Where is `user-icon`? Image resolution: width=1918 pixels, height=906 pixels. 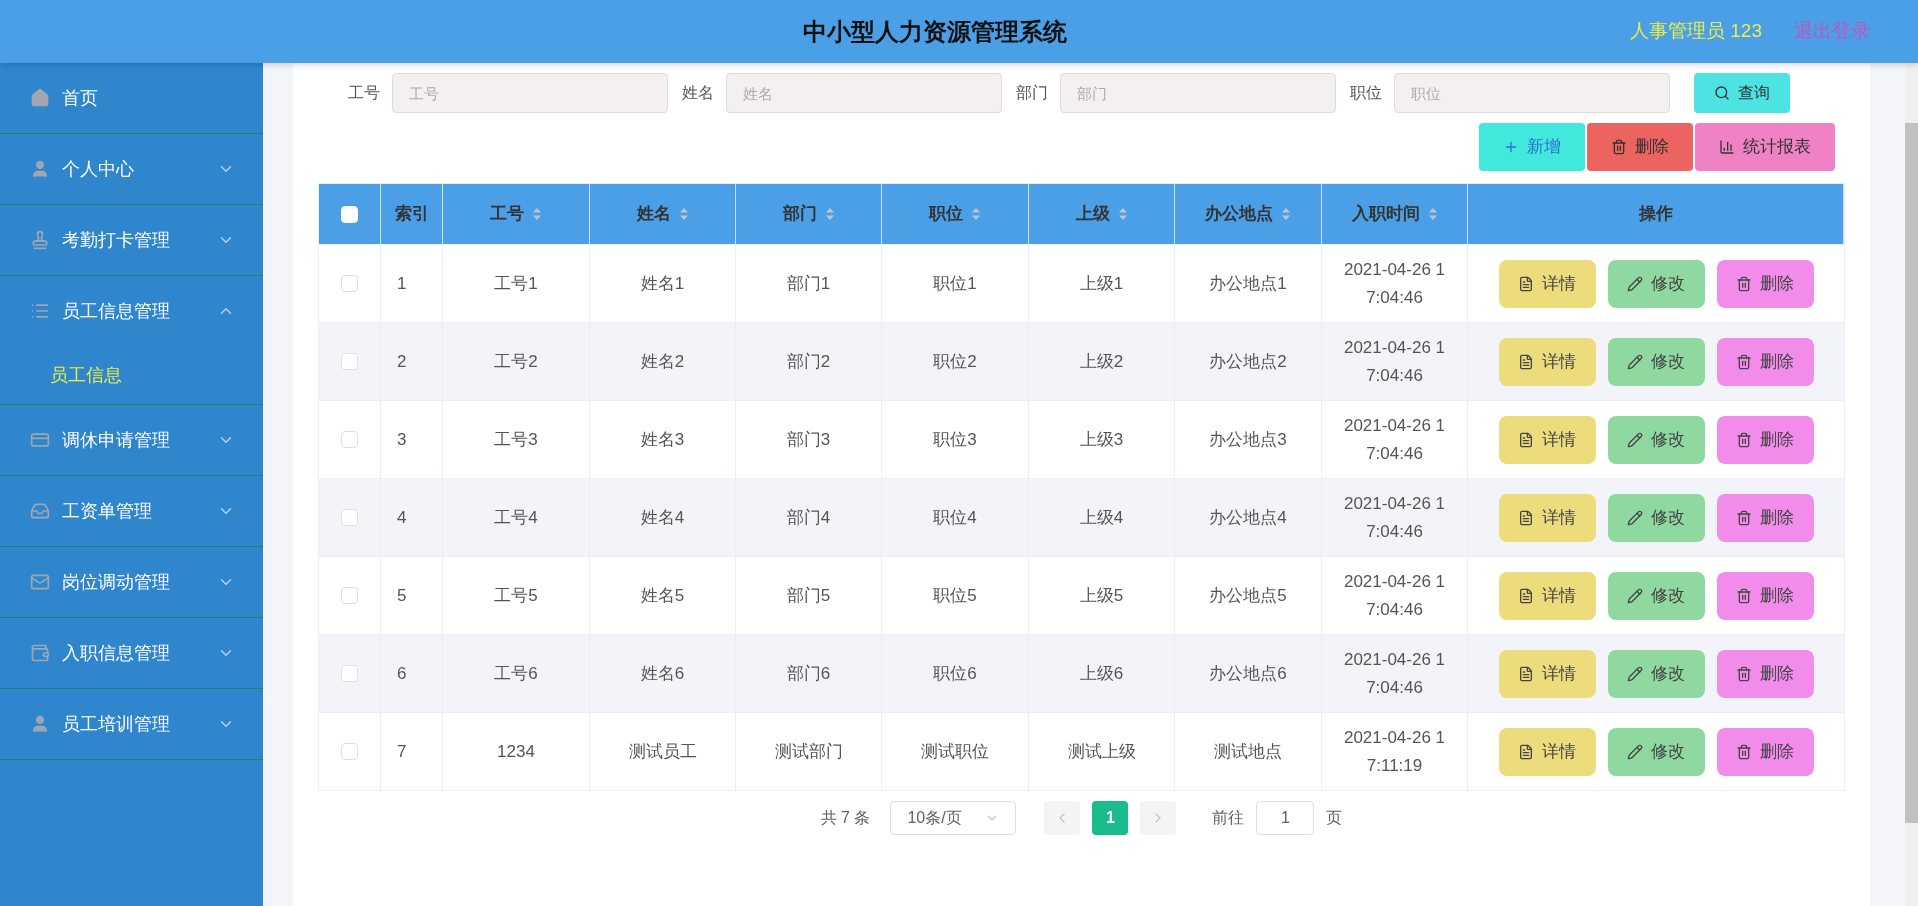
user-icon is located at coordinates (40, 169).